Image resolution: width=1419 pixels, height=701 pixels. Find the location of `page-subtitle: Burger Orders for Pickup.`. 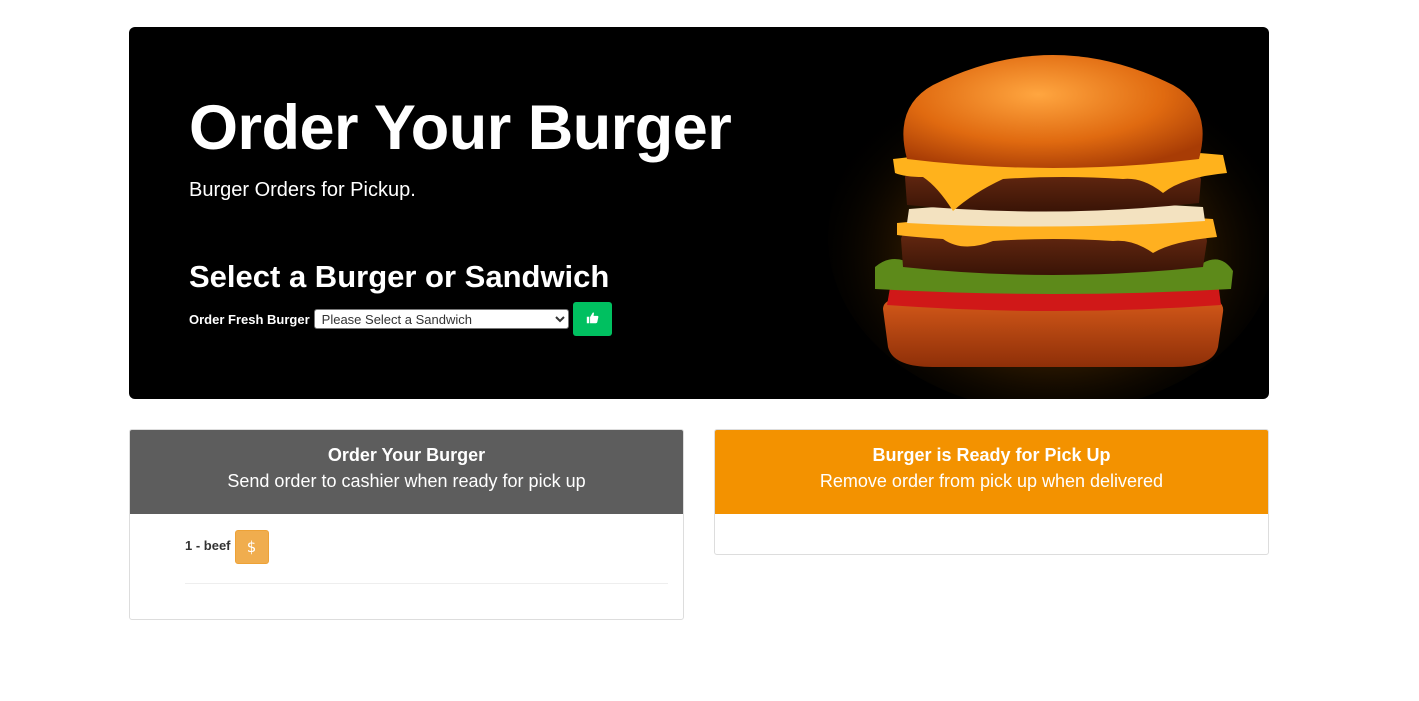

page-subtitle: Burger Orders for Pickup. is located at coordinates (302, 190).